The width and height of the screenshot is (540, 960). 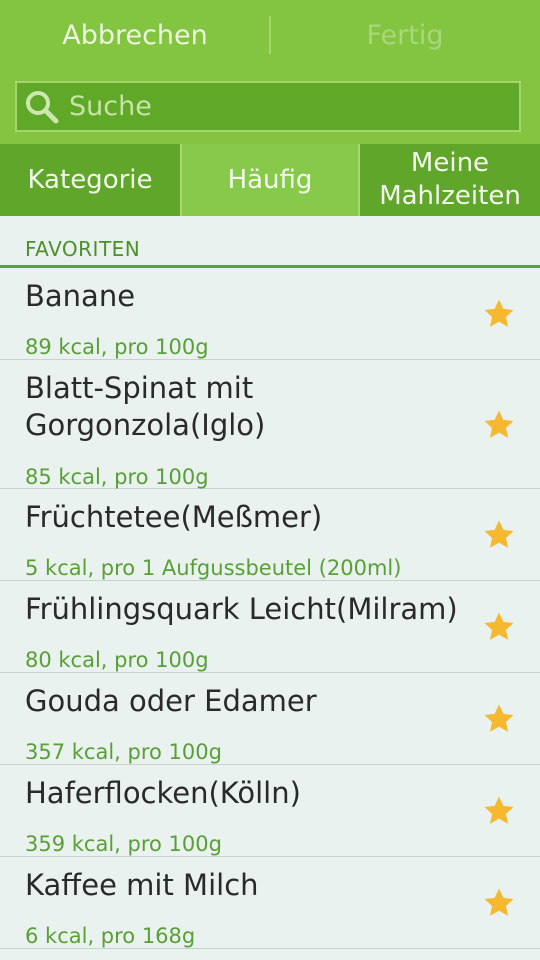 What do you see at coordinates (142, 885) in the screenshot?
I see `item-name: Kaffee mit Milch` at bounding box center [142, 885].